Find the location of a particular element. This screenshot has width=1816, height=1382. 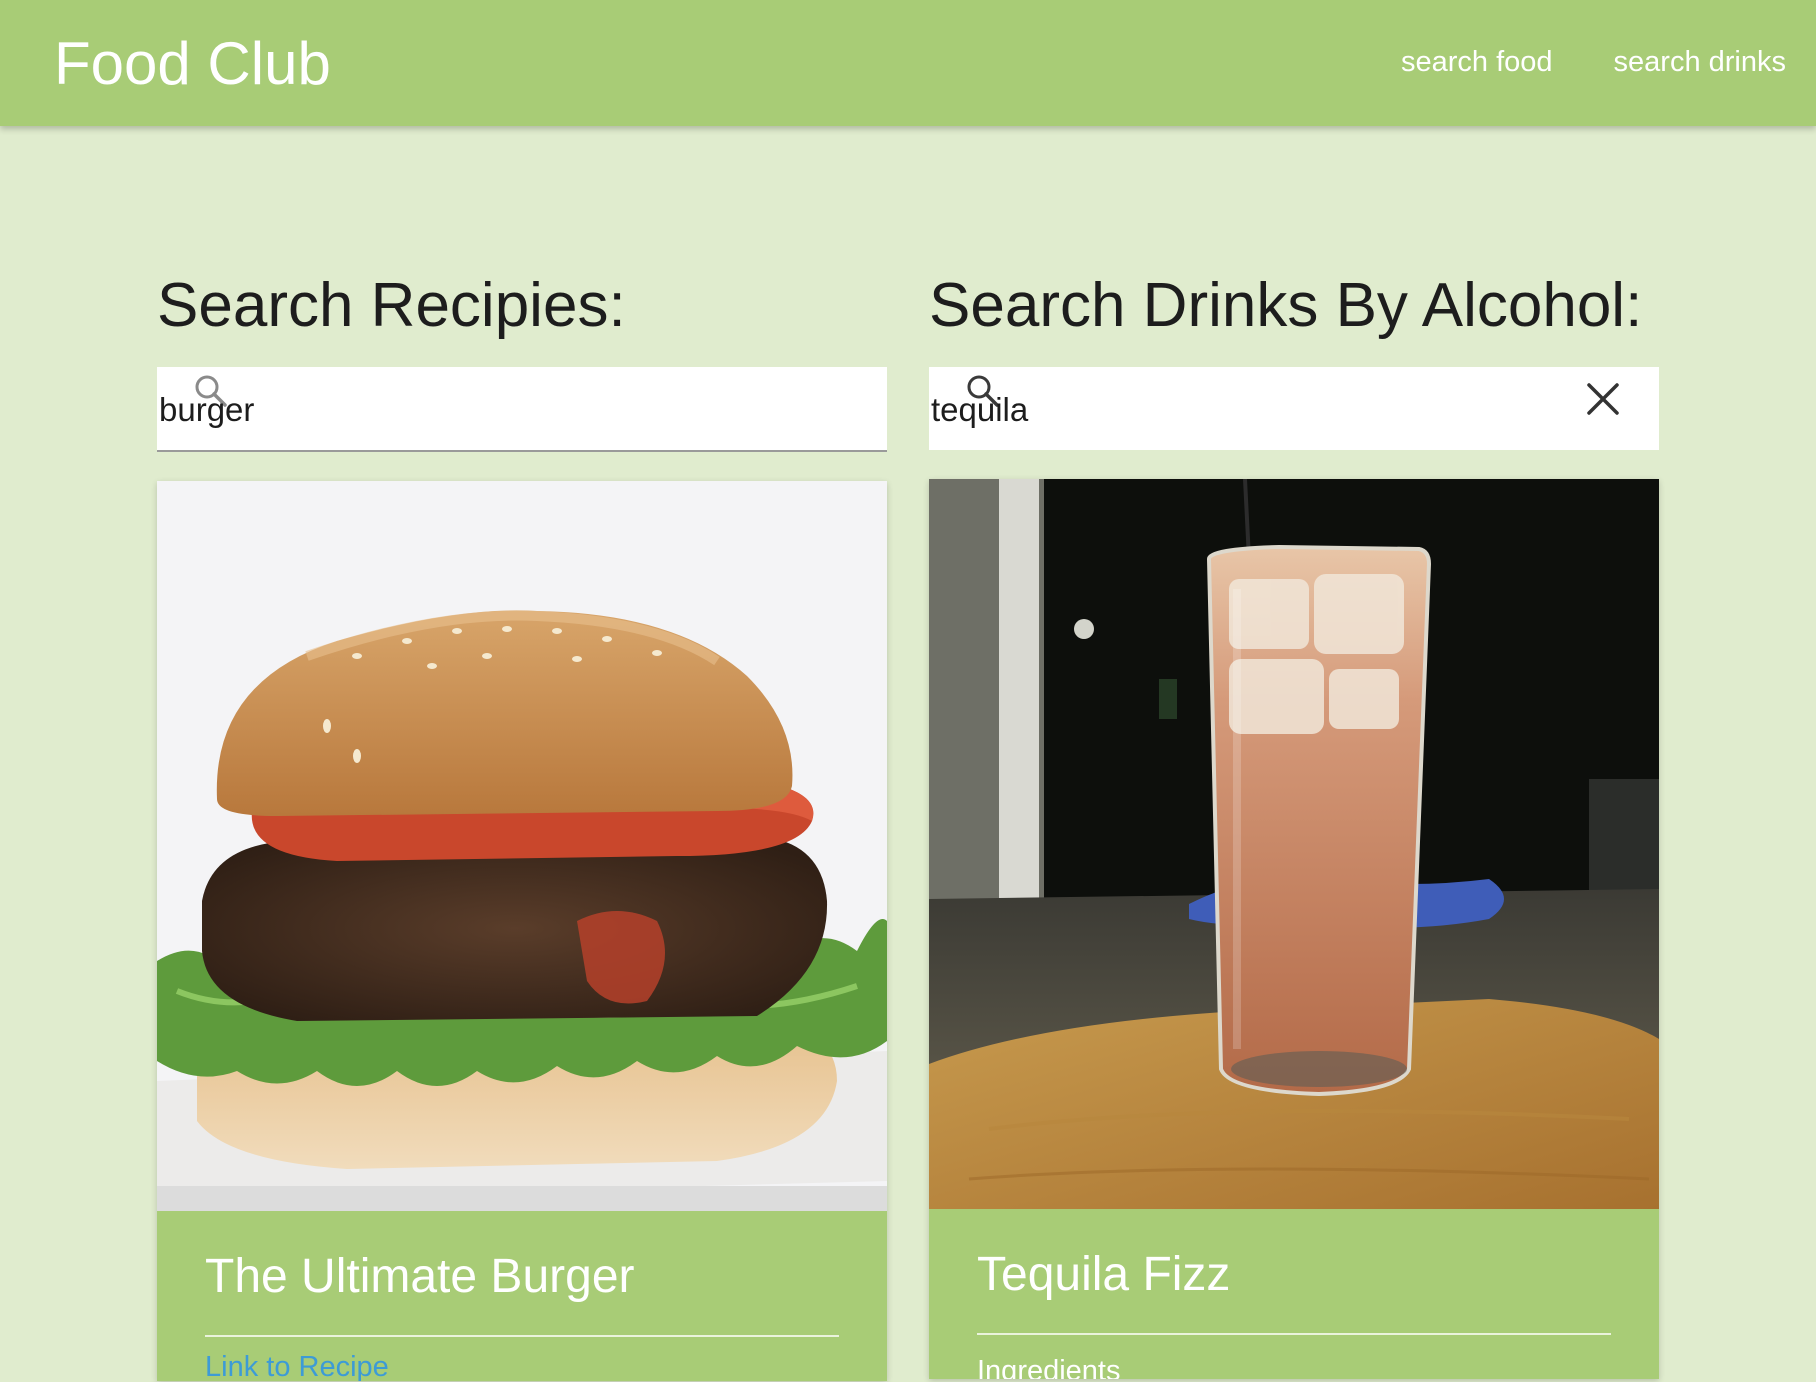

recipe-search-input is located at coordinates (439, 410).